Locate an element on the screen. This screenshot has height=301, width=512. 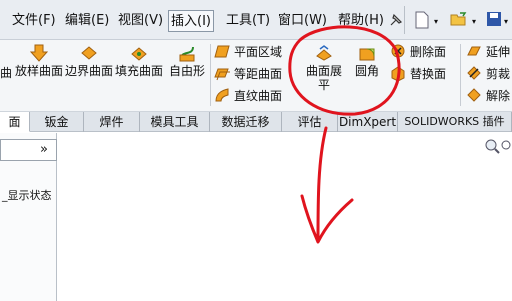
offset-surface-label: 等距曲面 is located at coordinates (258, 74).